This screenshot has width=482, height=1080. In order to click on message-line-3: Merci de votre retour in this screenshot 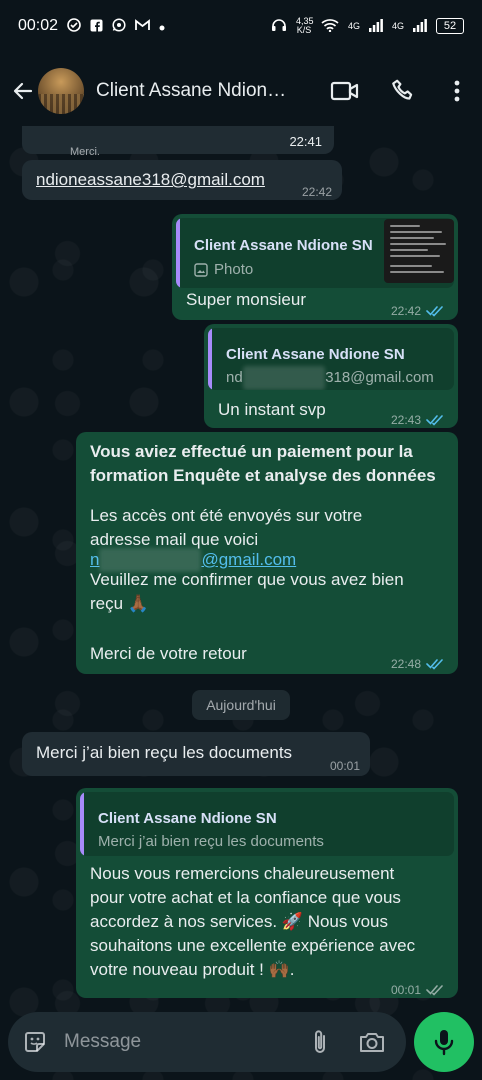, I will do `click(168, 653)`.